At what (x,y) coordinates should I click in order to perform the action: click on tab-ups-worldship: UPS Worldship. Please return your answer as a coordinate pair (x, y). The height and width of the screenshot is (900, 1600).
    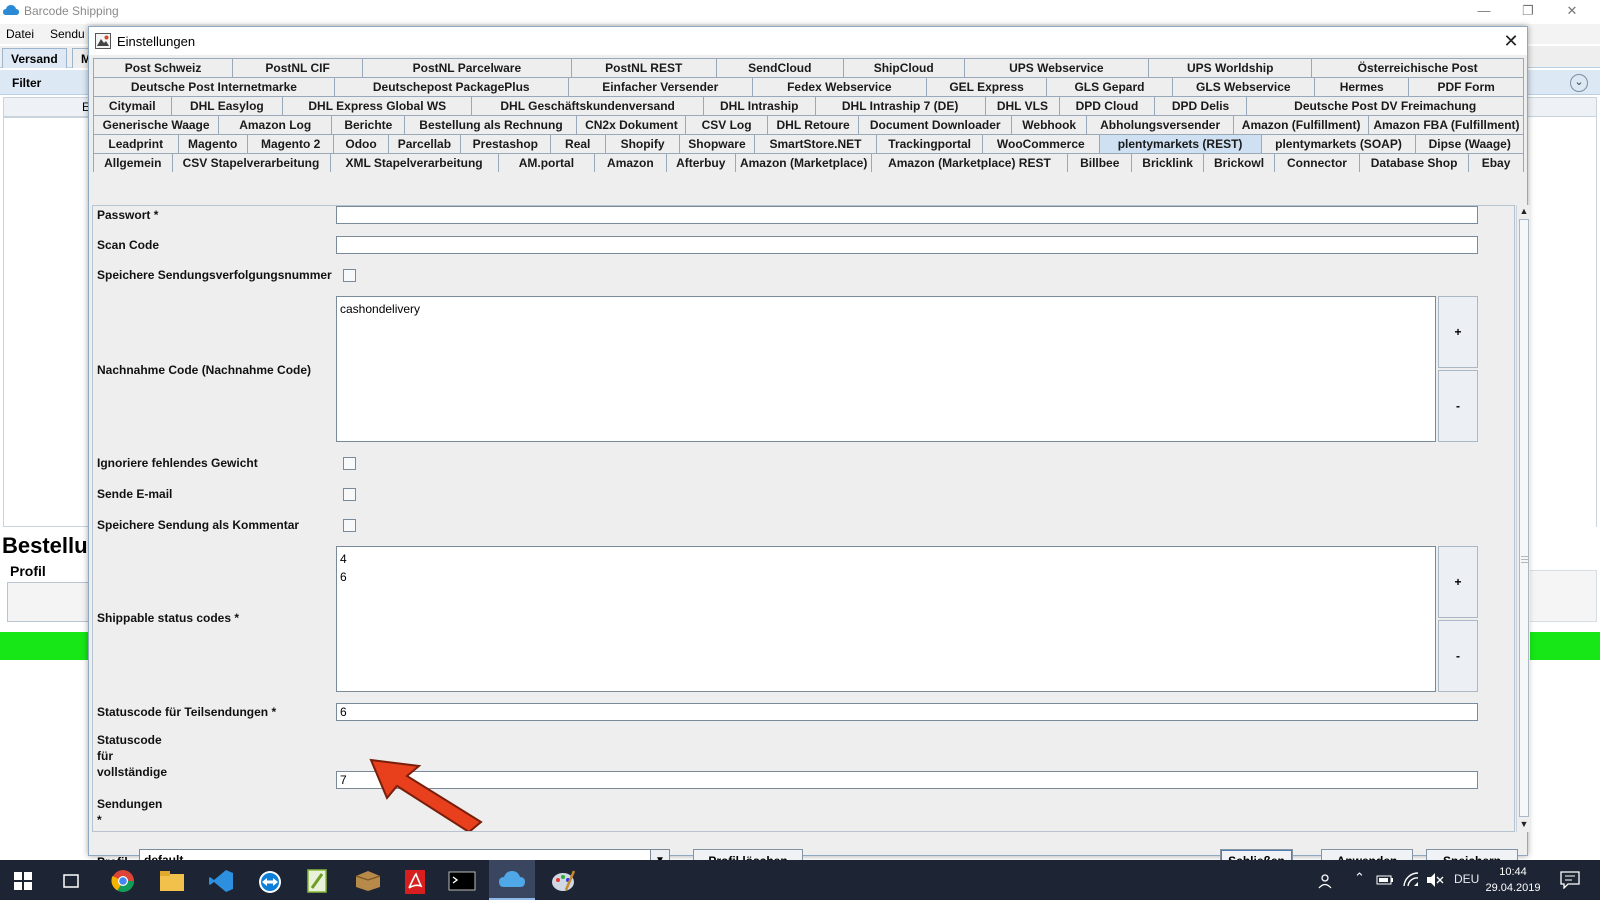
    Looking at the image, I should click on (1230, 67).